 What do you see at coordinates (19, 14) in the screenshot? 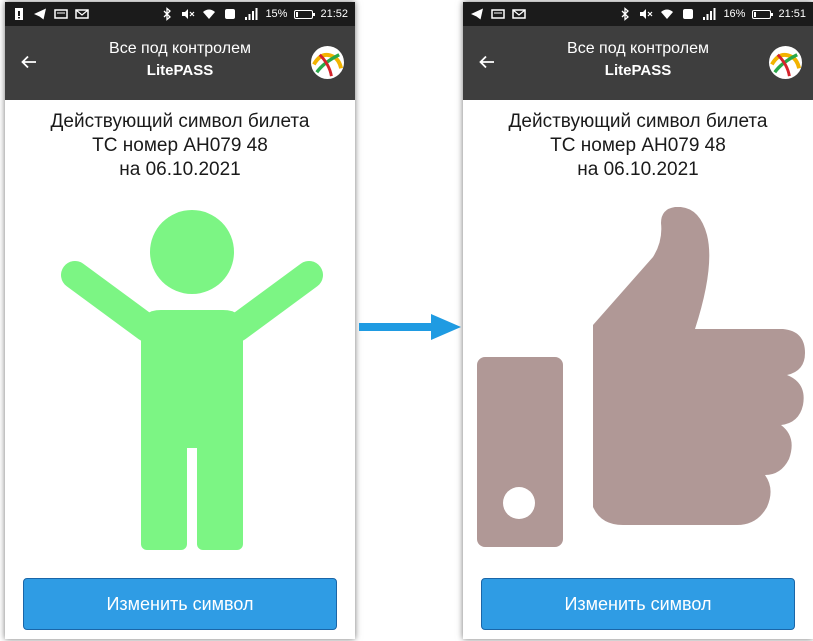
I see `notification-icon` at bounding box center [19, 14].